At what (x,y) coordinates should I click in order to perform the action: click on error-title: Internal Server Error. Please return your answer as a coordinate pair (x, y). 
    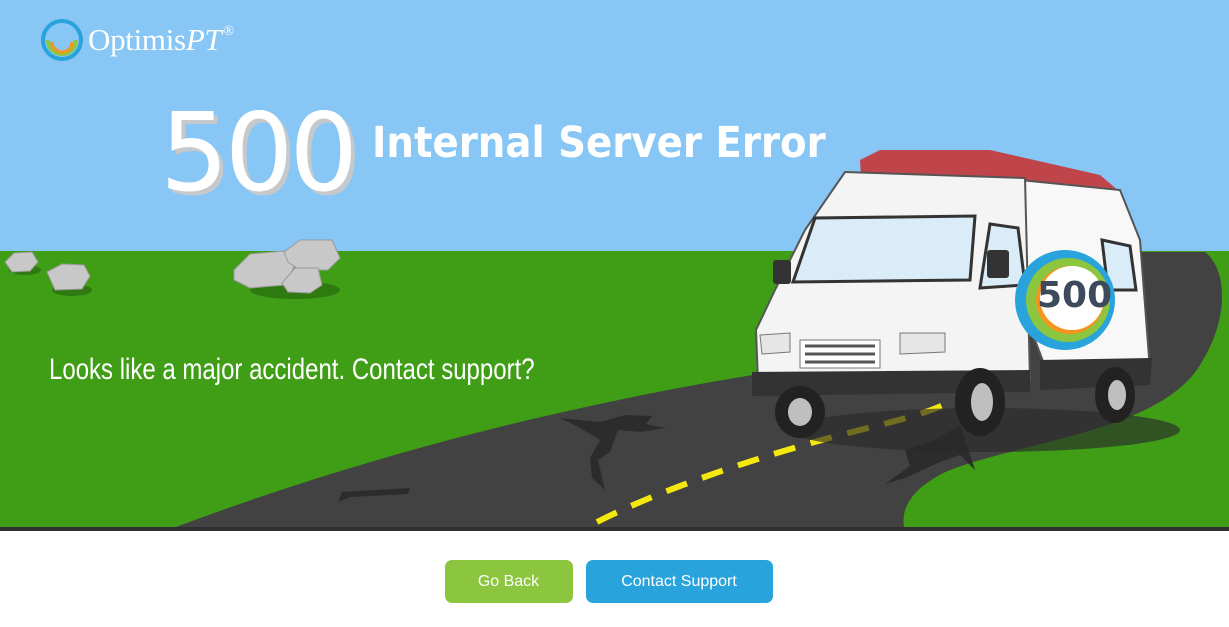
    Looking at the image, I should click on (599, 143).